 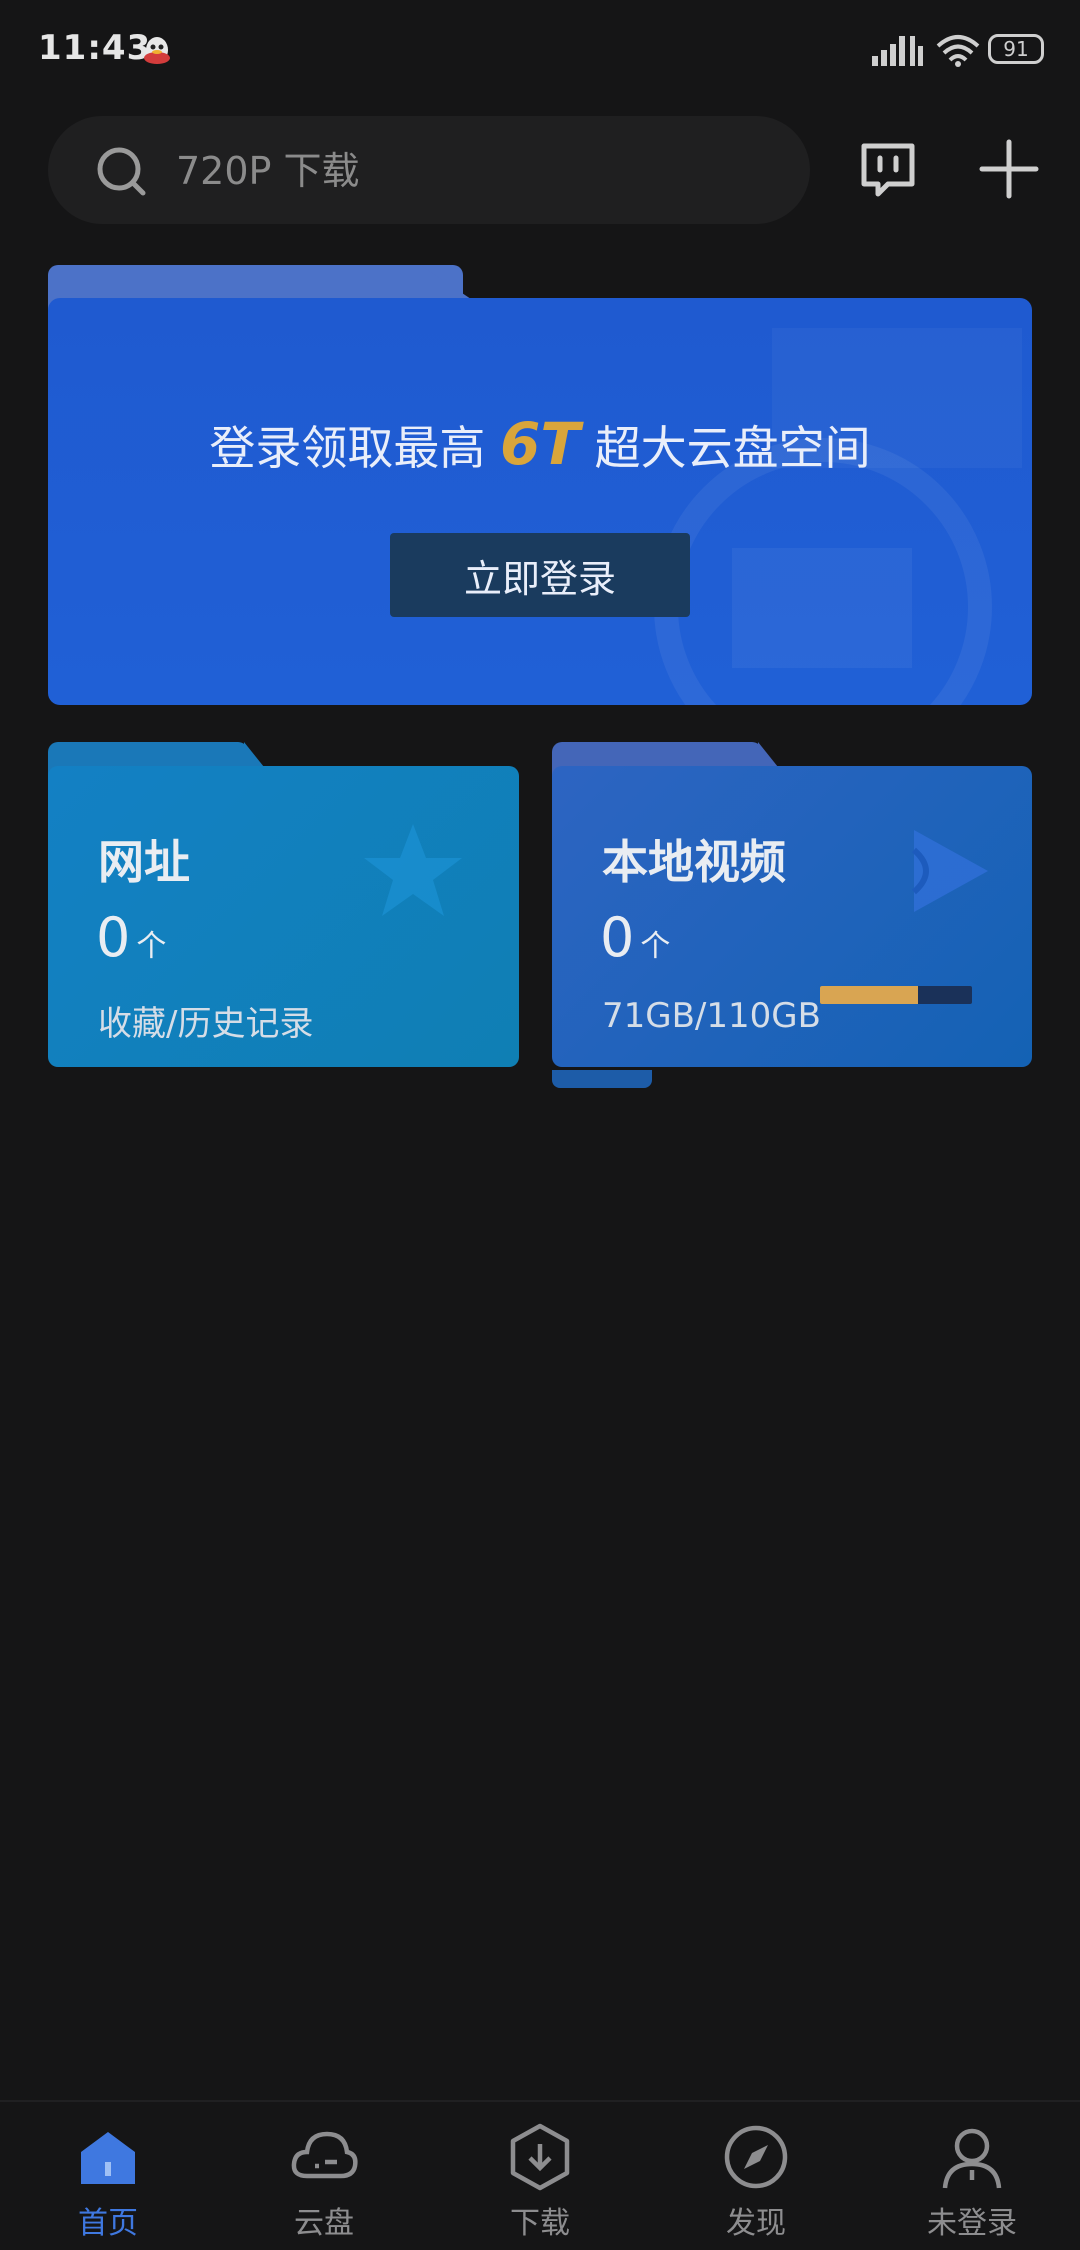 I want to click on login-button: 立即登录, so click(x=540, y=575).